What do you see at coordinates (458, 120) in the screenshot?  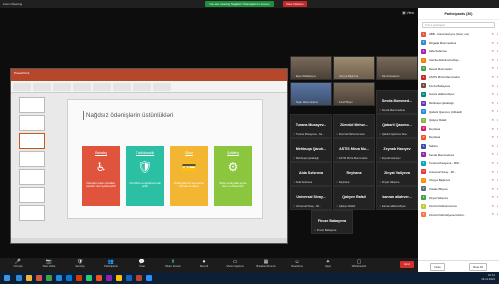 I see `participant-row: Q Qaliyev Rafail ✕ ▪` at bounding box center [458, 120].